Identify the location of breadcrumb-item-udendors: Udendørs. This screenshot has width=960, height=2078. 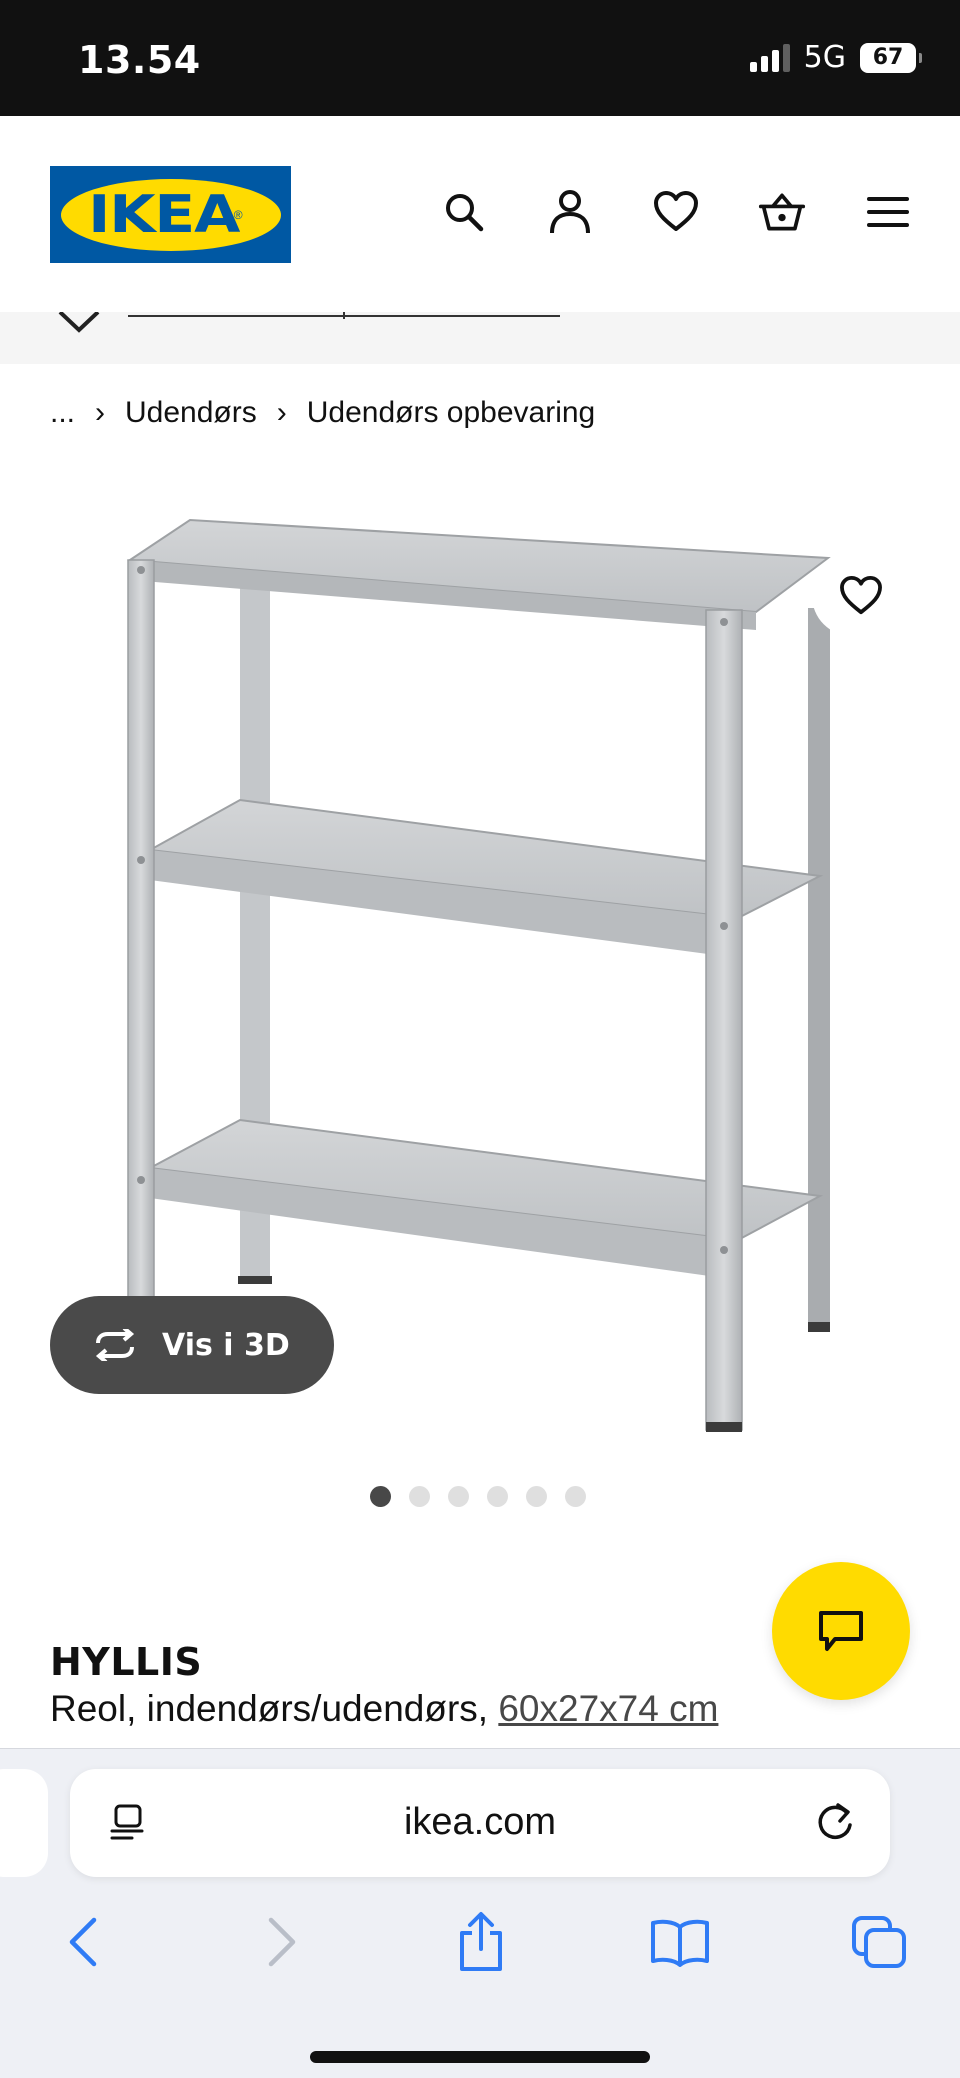
(191, 413).